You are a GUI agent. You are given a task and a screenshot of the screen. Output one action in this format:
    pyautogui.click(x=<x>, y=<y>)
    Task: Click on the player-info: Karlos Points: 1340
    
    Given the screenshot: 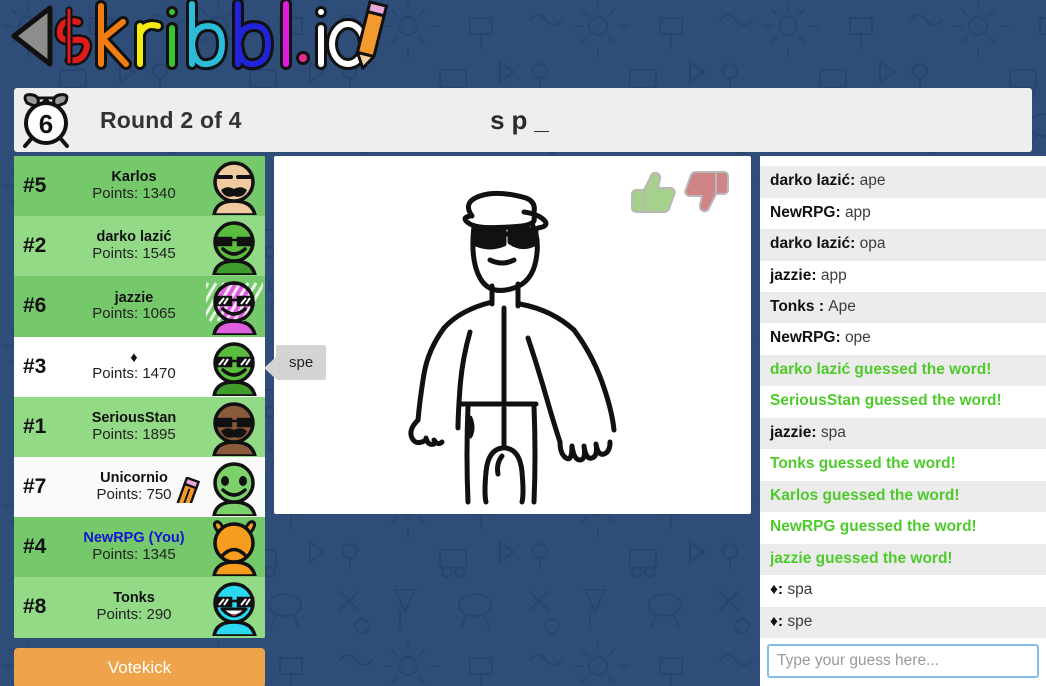 What is the action you would take?
    pyautogui.click(x=136, y=186)
    